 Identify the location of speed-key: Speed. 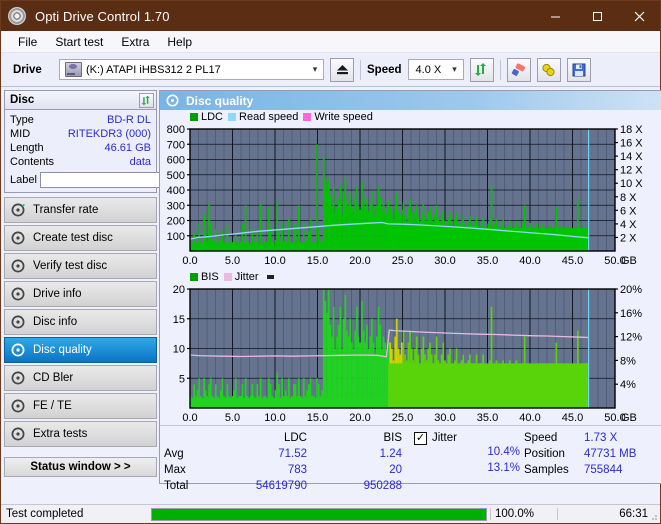
(541, 438).